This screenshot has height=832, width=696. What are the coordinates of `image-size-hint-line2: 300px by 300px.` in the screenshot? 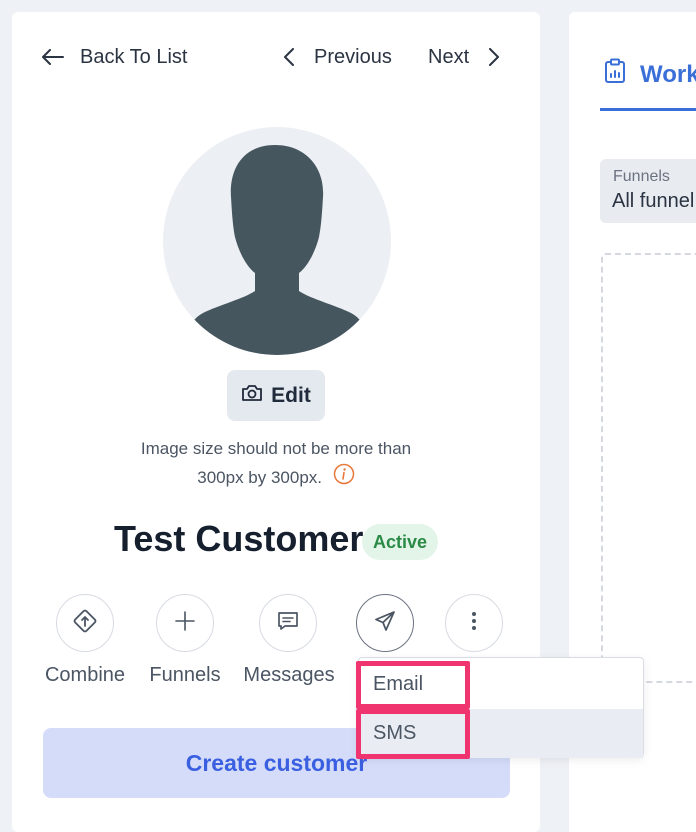 It's located at (276, 478).